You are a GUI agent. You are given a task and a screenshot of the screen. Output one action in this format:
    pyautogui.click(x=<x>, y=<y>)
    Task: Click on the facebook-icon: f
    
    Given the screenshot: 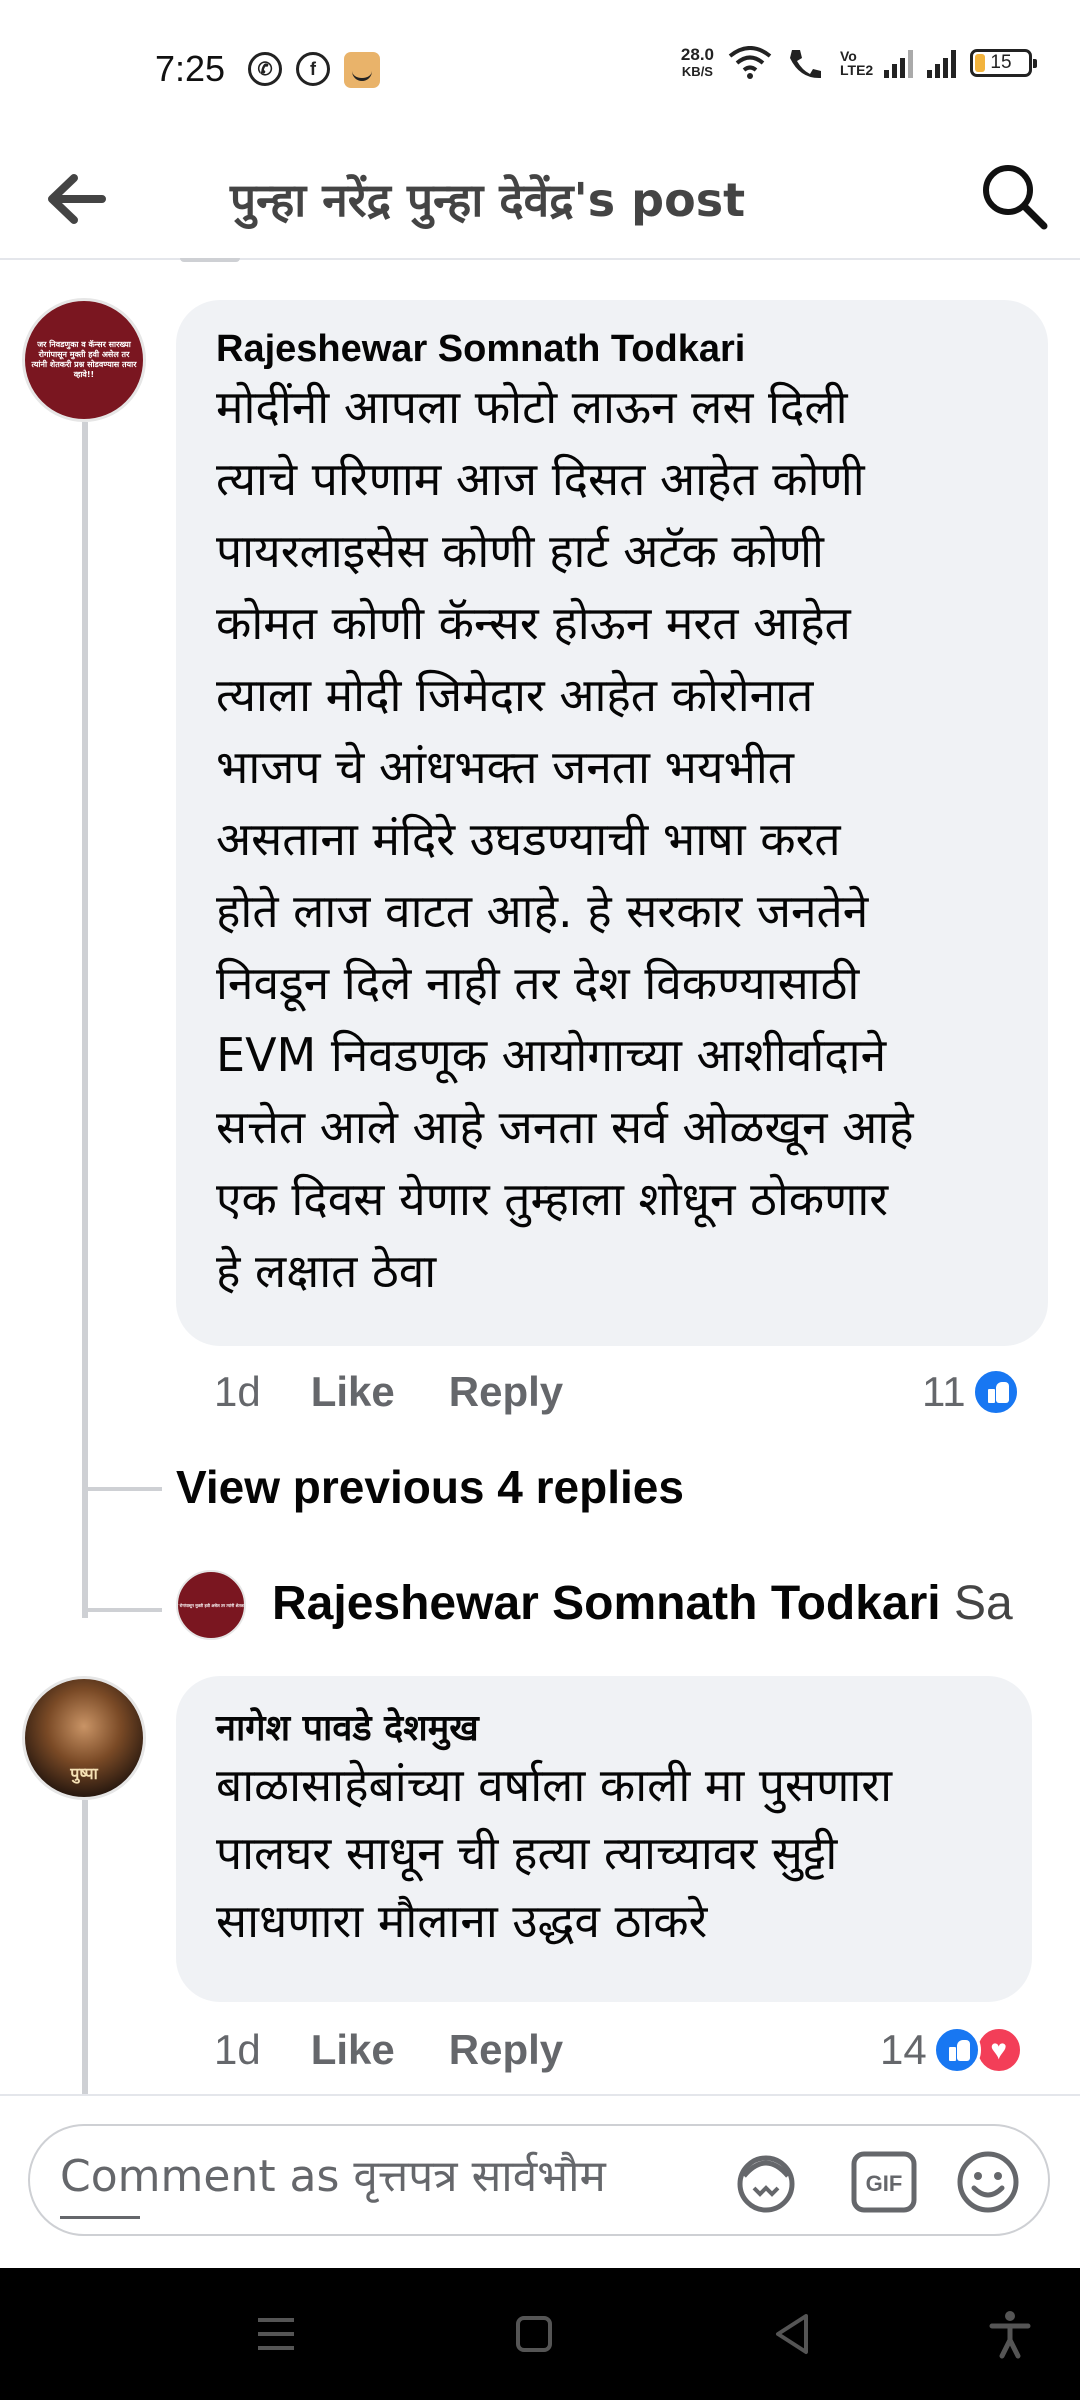 What is the action you would take?
    pyautogui.click(x=313, y=69)
    